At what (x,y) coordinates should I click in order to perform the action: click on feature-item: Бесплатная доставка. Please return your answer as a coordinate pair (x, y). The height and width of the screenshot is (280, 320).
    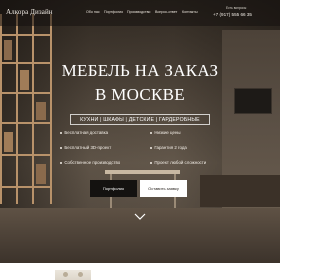
    Looking at the image, I should click on (84, 132).